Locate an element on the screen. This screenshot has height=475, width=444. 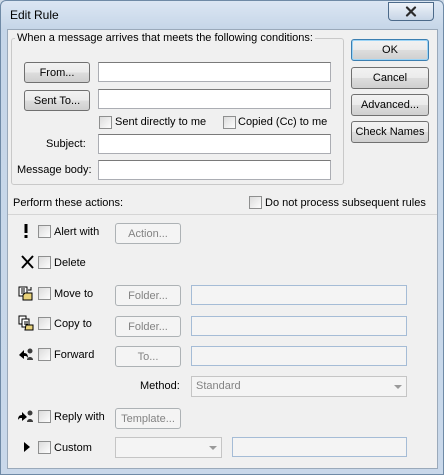
move-folder-field is located at coordinates (299, 295).